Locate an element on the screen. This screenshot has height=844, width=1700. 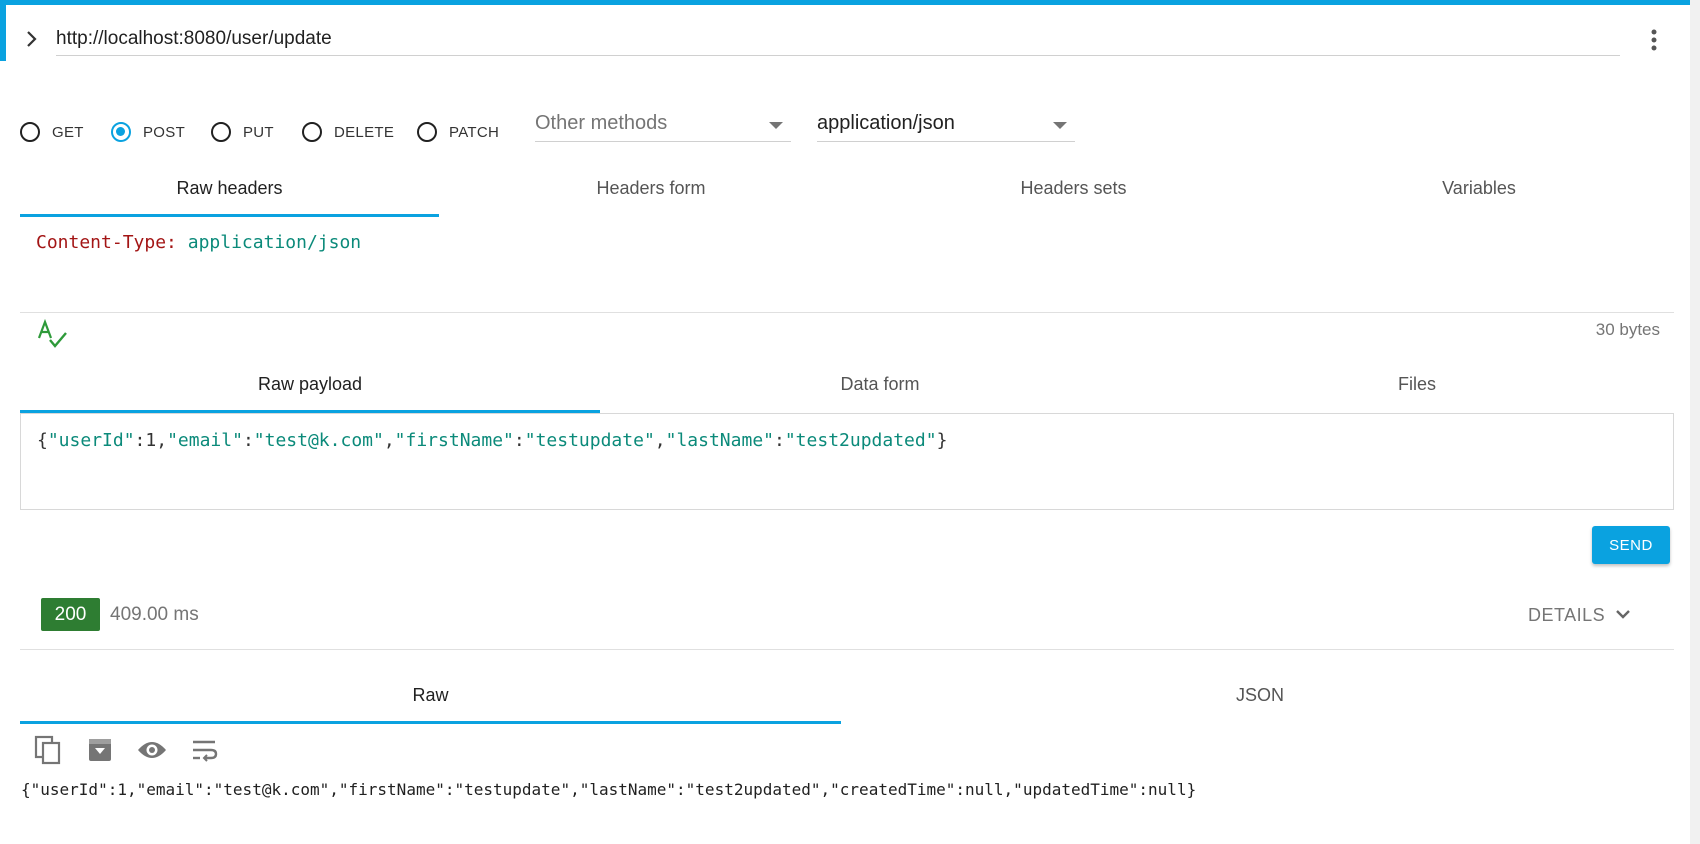
chevron-right-icon is located at coordinates (32, 39).